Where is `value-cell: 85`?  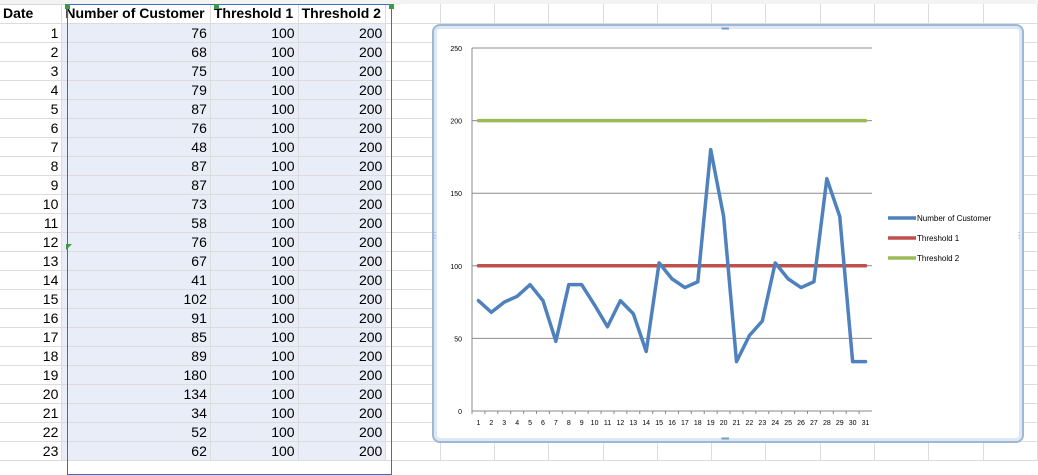 value-cell: 85 is located at coordinates (136, 337).